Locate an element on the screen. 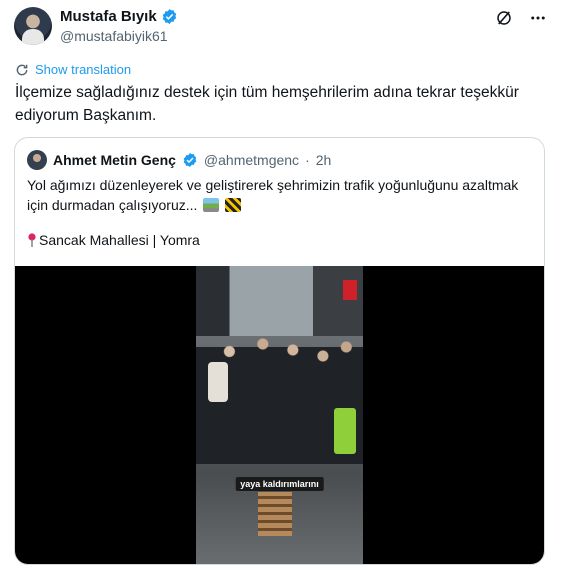  tweet-header: Mustafa Bıyık @mustafabiyik61 is located at coordinates (280, 27).